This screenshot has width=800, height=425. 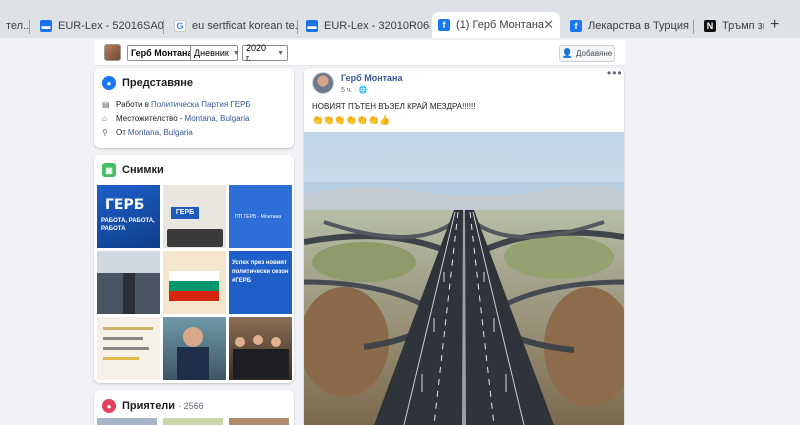 I want to click on flag-green-stripe, so click(x=194, y=286).